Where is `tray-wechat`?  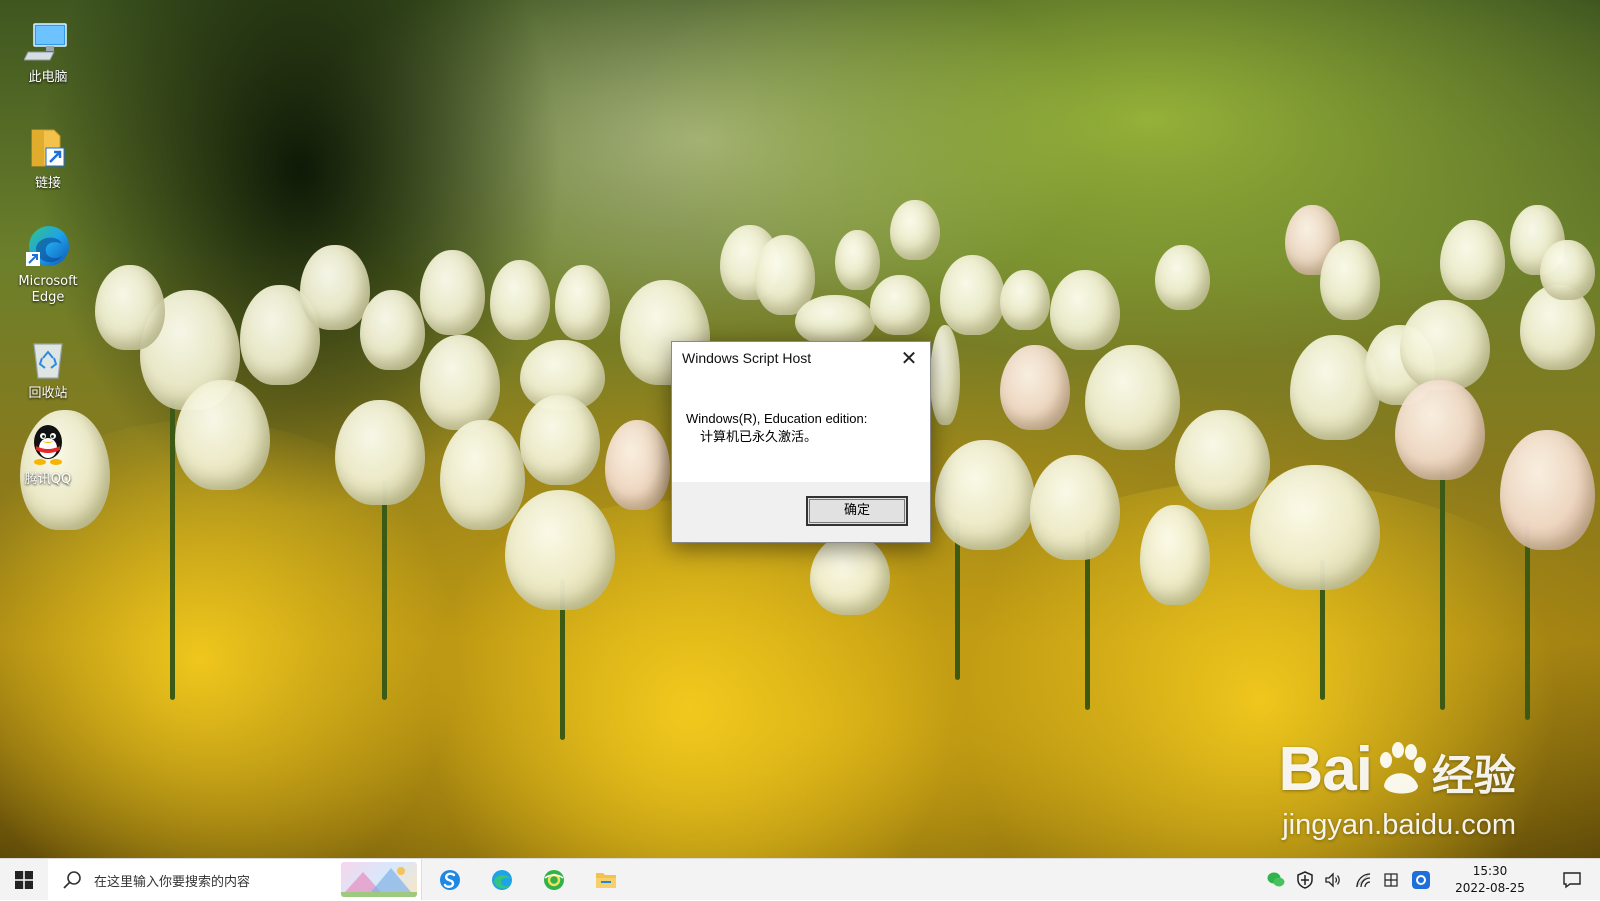
tray-wechat is located at coordinates (1276, 880).